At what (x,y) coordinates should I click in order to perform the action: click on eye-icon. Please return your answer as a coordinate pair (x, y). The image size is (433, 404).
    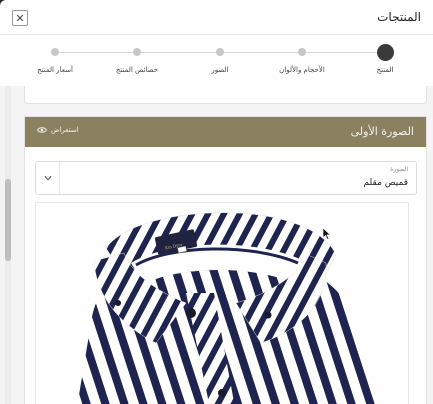
    Looking at the image, I should click on (42, 130).